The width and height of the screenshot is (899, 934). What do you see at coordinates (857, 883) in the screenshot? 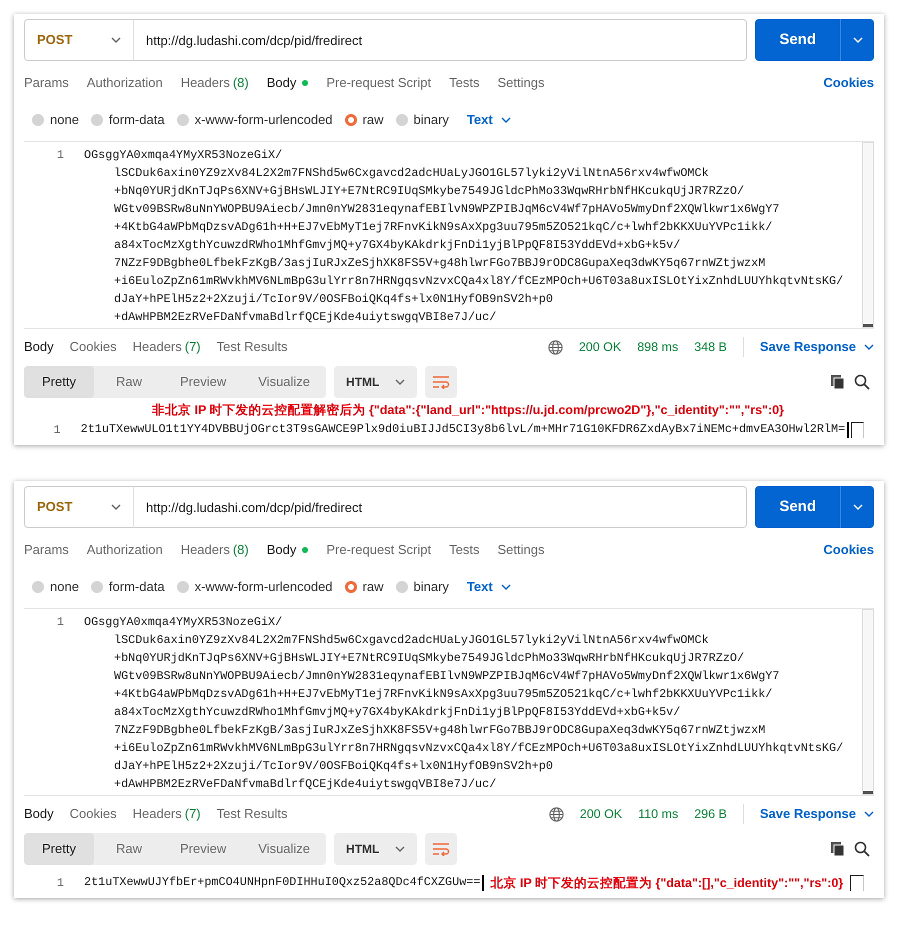
I see `scrollbar-corner` at bounding box center [857, 883].